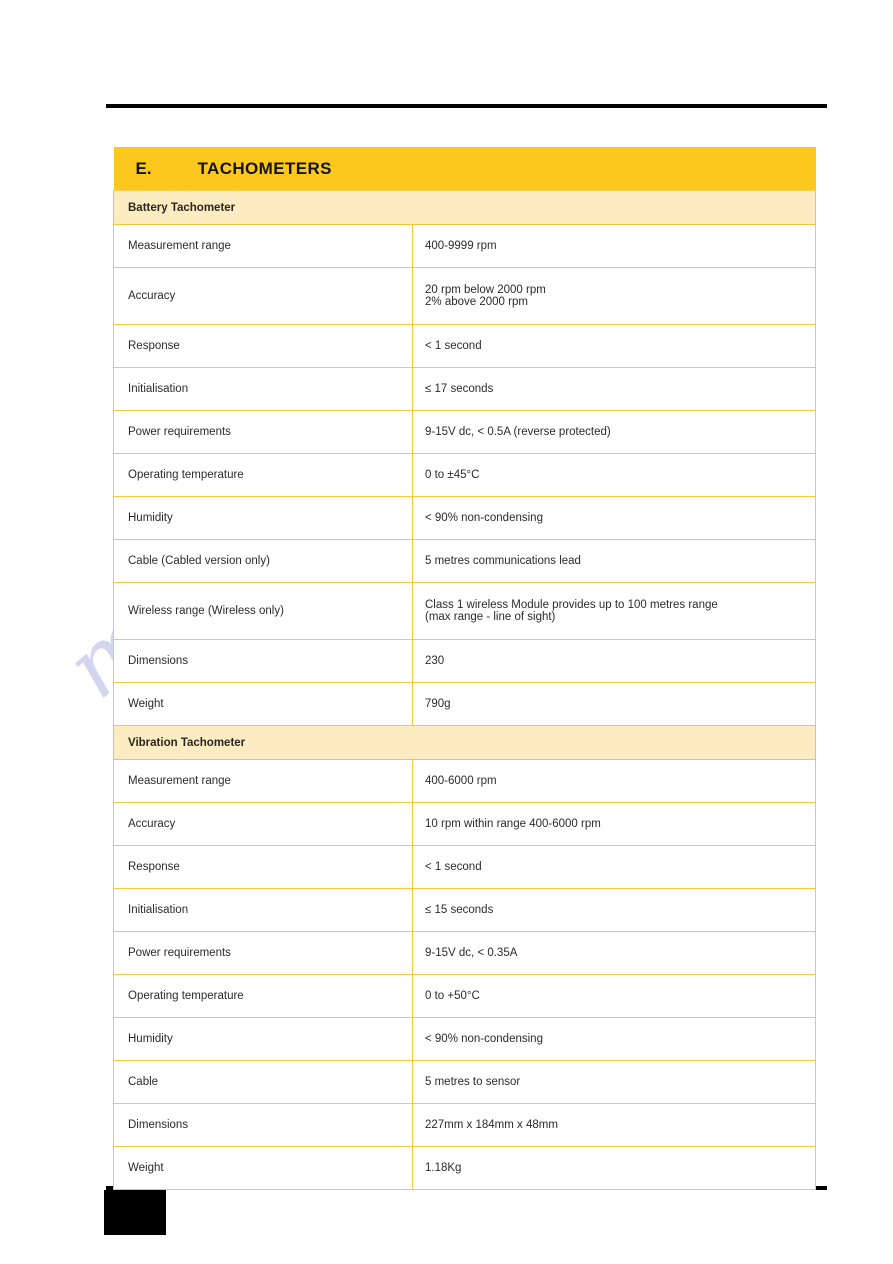  What do you see at coordinates (263, 1082) in the screenshot?
I see `spec-label: Cable` at bounding box center [263, 1082].